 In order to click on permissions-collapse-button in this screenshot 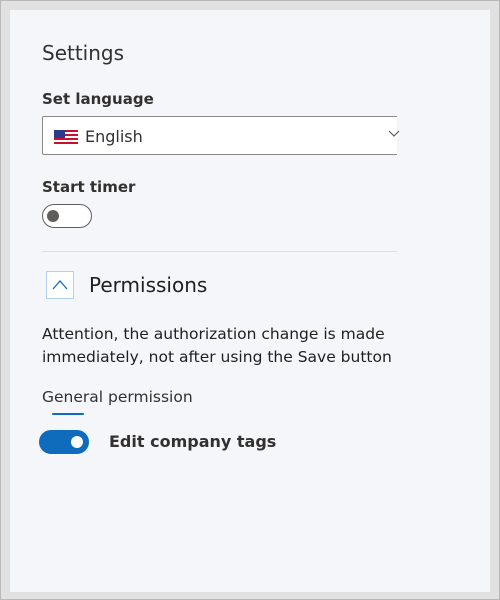, I will do `click(60, 285)`.